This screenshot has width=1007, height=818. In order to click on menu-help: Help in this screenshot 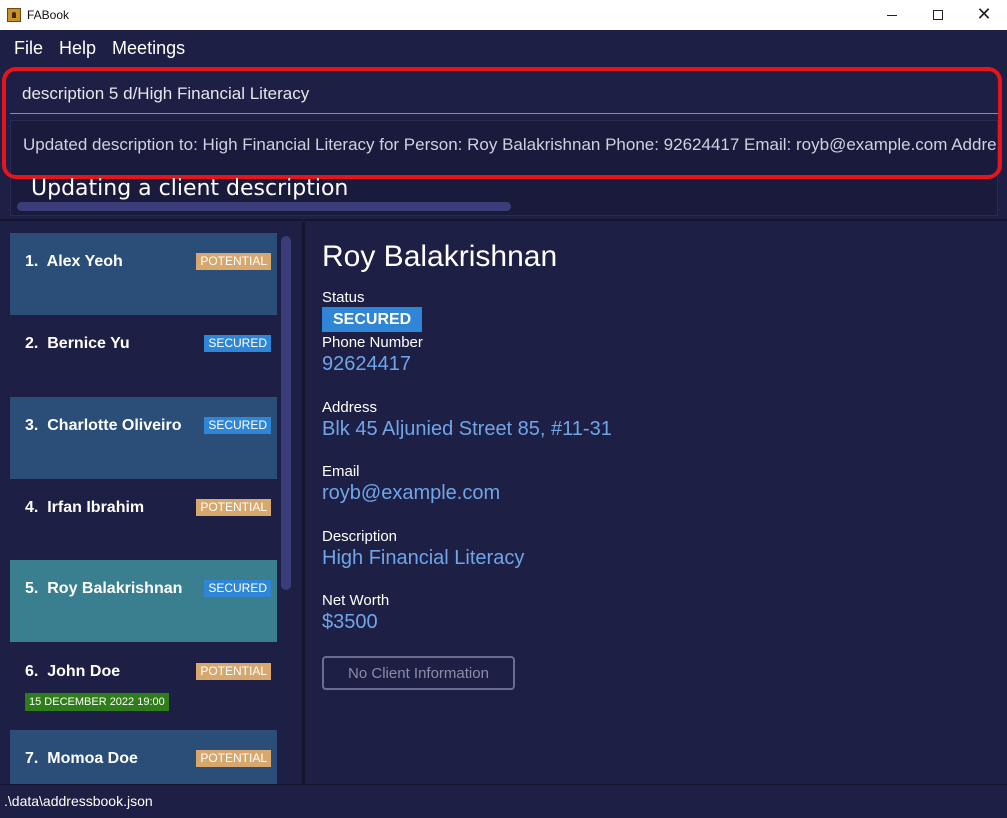, I will do `click(77, 48)`.